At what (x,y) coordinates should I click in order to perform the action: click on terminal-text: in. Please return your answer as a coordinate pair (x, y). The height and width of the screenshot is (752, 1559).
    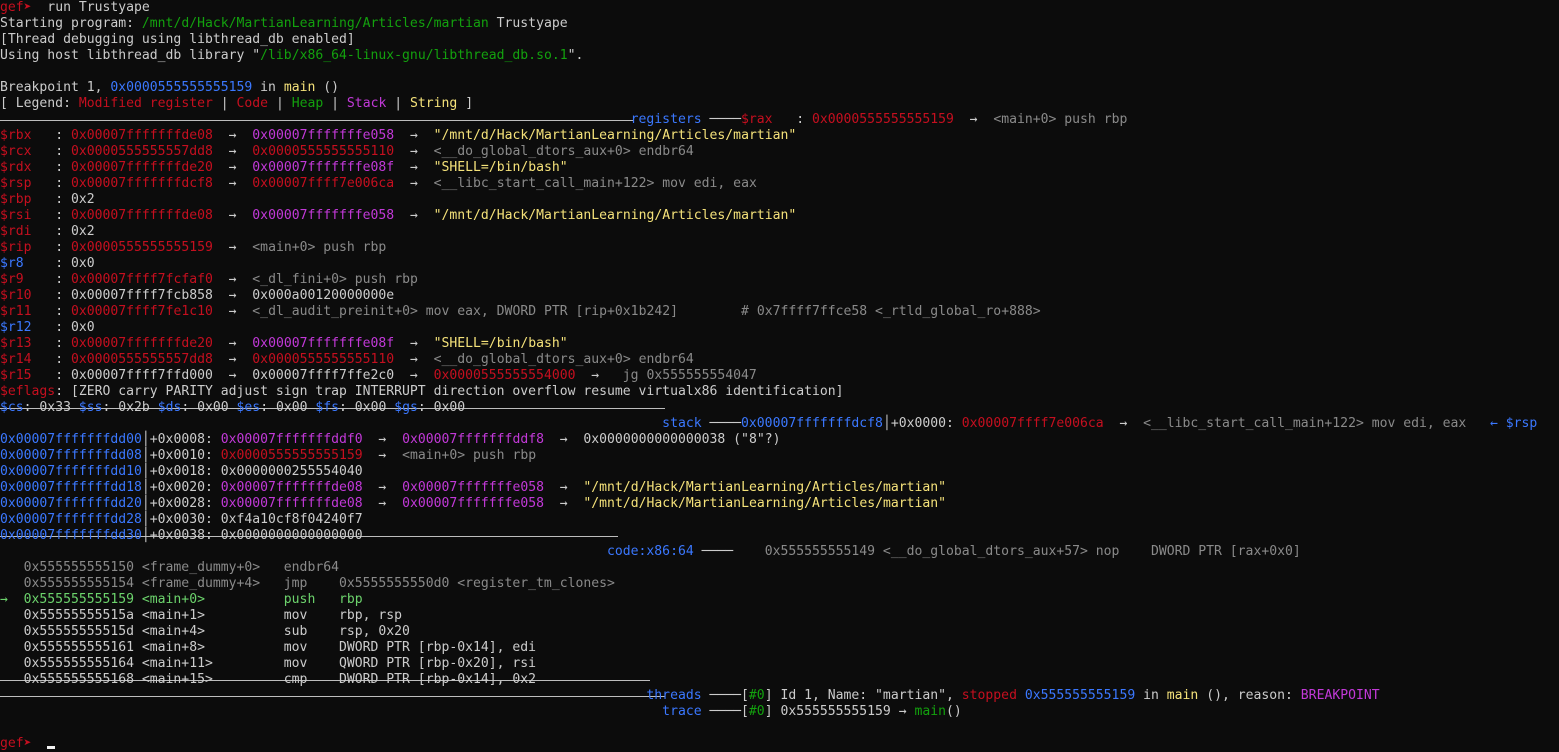
    Looking at the image, I should click on (1151, 695).